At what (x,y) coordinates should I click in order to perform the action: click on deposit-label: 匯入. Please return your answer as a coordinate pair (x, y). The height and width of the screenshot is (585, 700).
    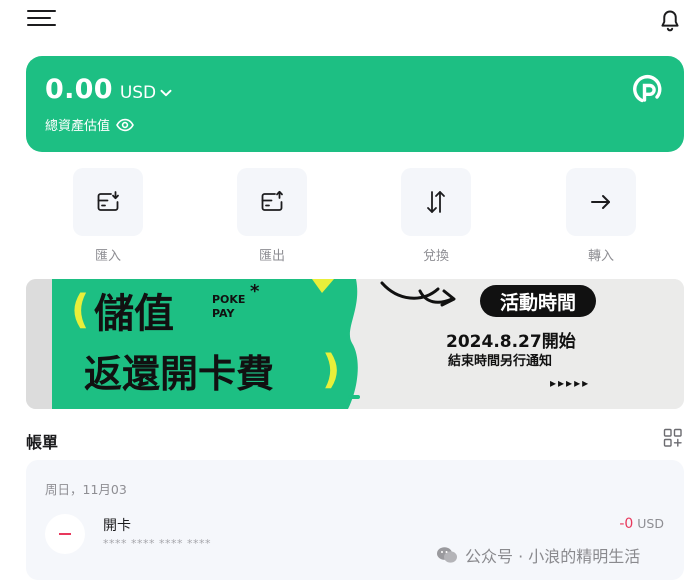
    Looking at the image, I should click on (107, 256).